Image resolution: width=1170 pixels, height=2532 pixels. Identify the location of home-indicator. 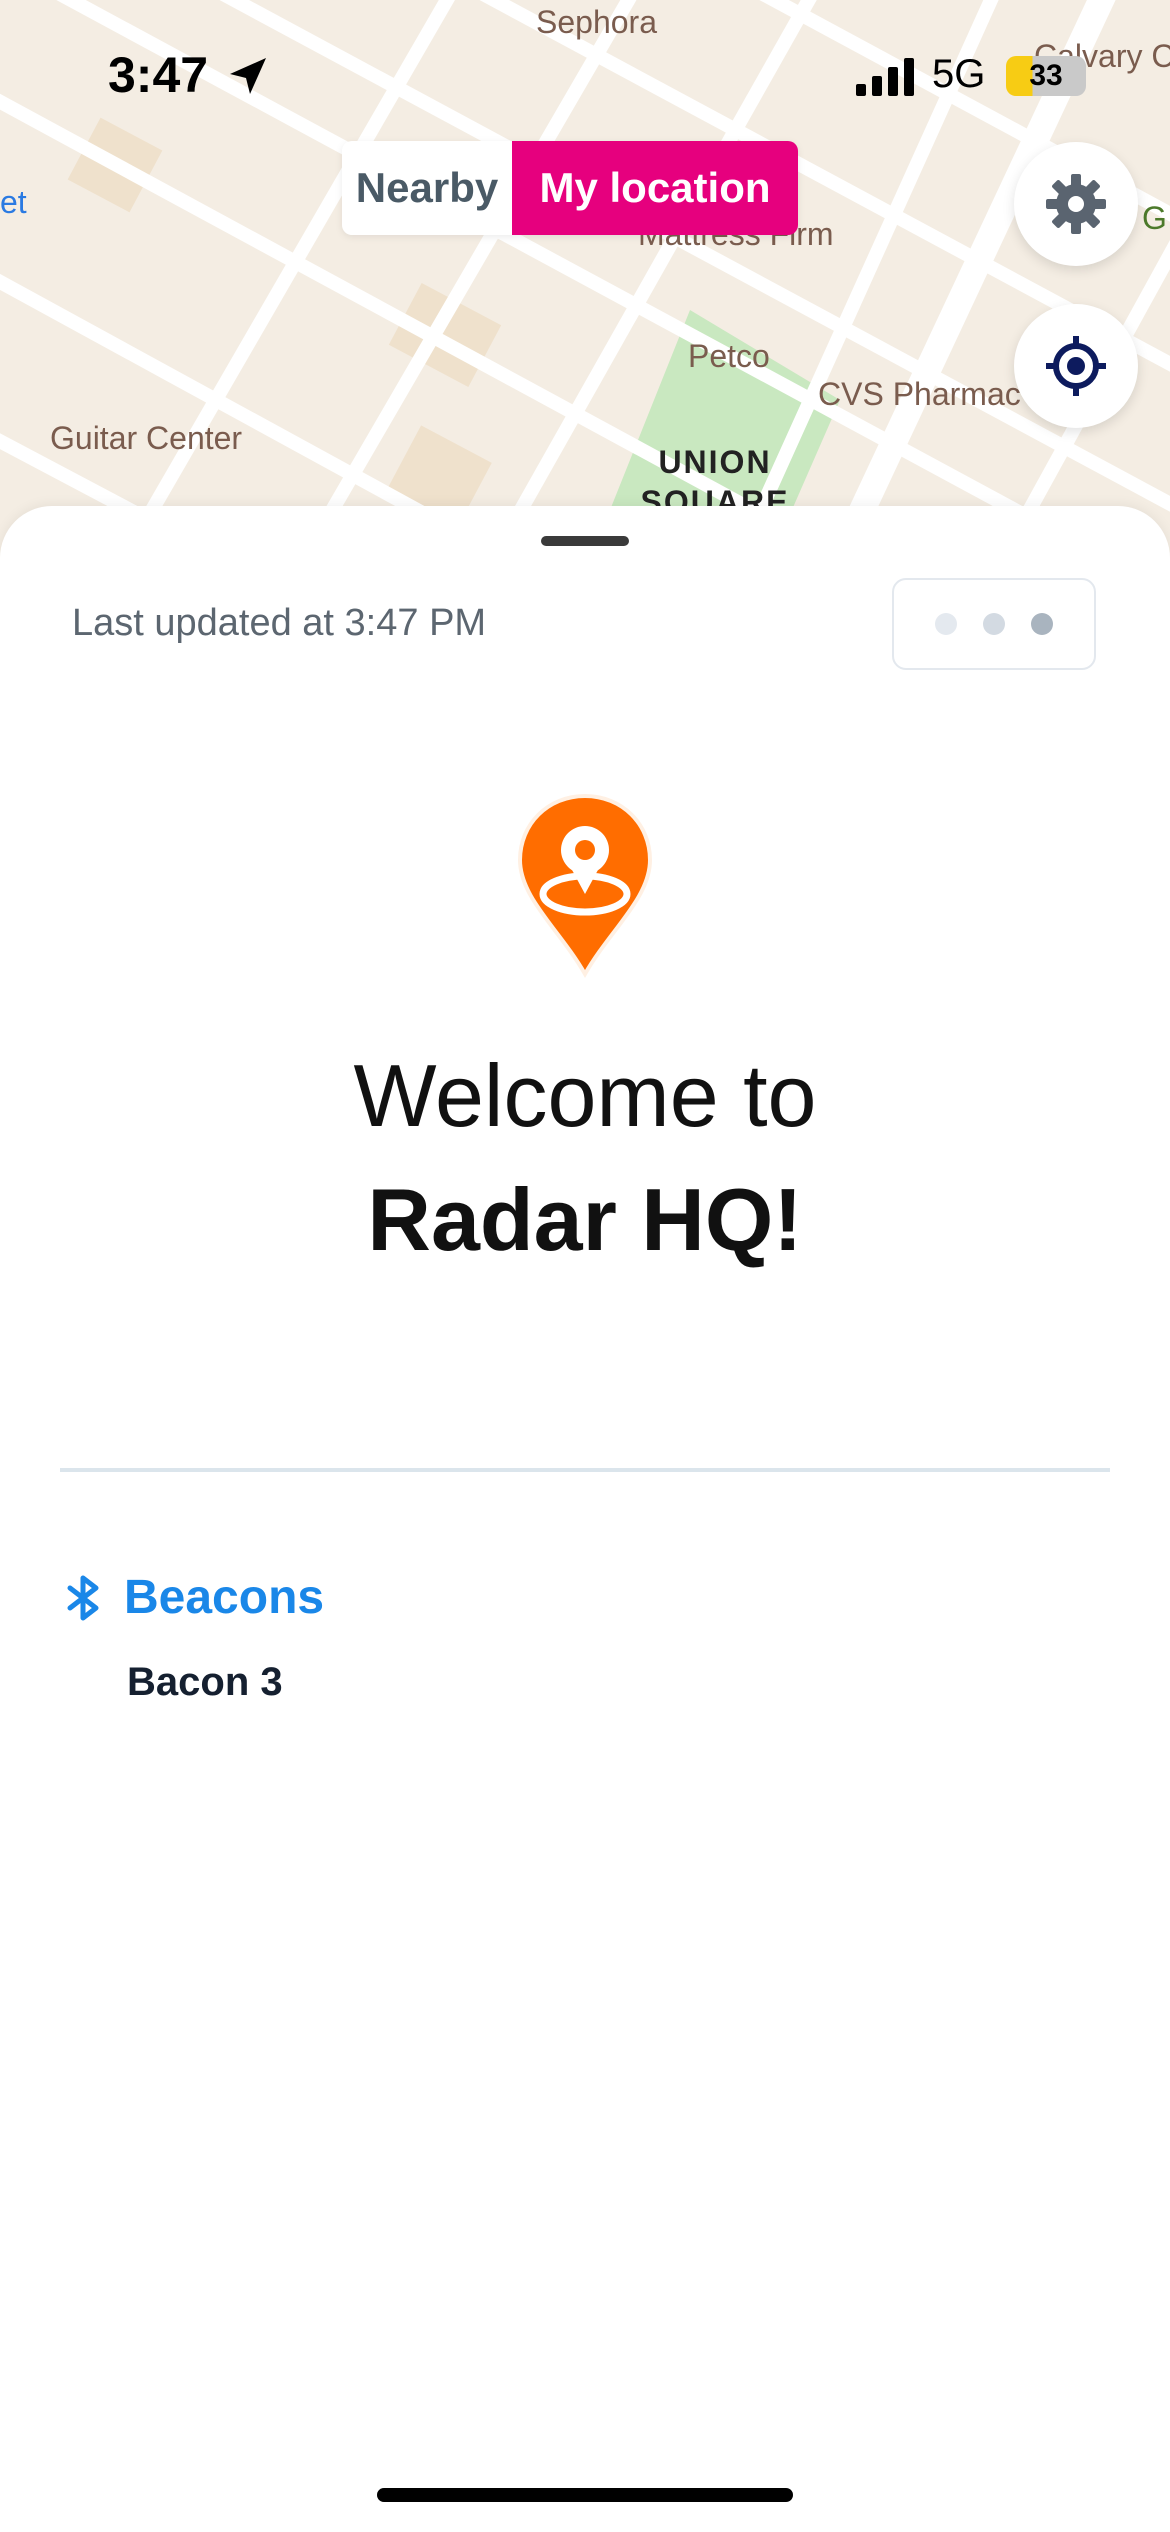
(585, 2495).